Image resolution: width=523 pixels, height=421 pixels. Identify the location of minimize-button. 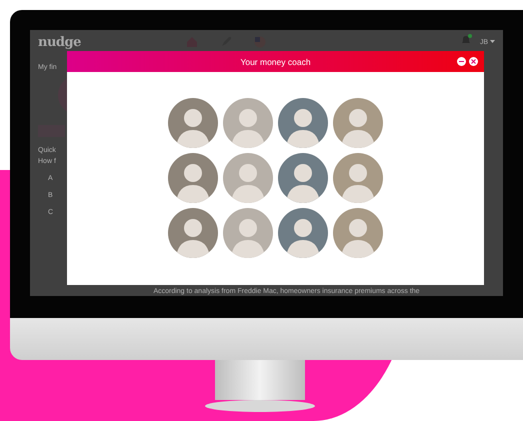
(461, 61).